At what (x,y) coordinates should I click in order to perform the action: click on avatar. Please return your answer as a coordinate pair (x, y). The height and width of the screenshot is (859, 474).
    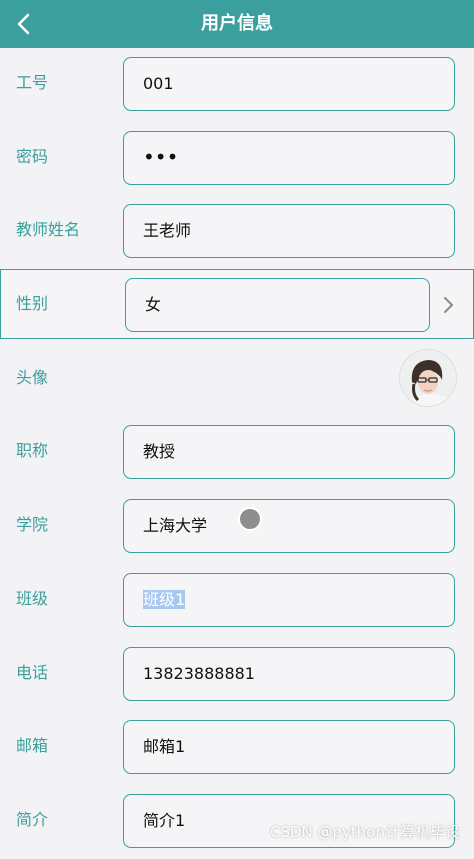
    Looking at the image, I should click on (428, 377).